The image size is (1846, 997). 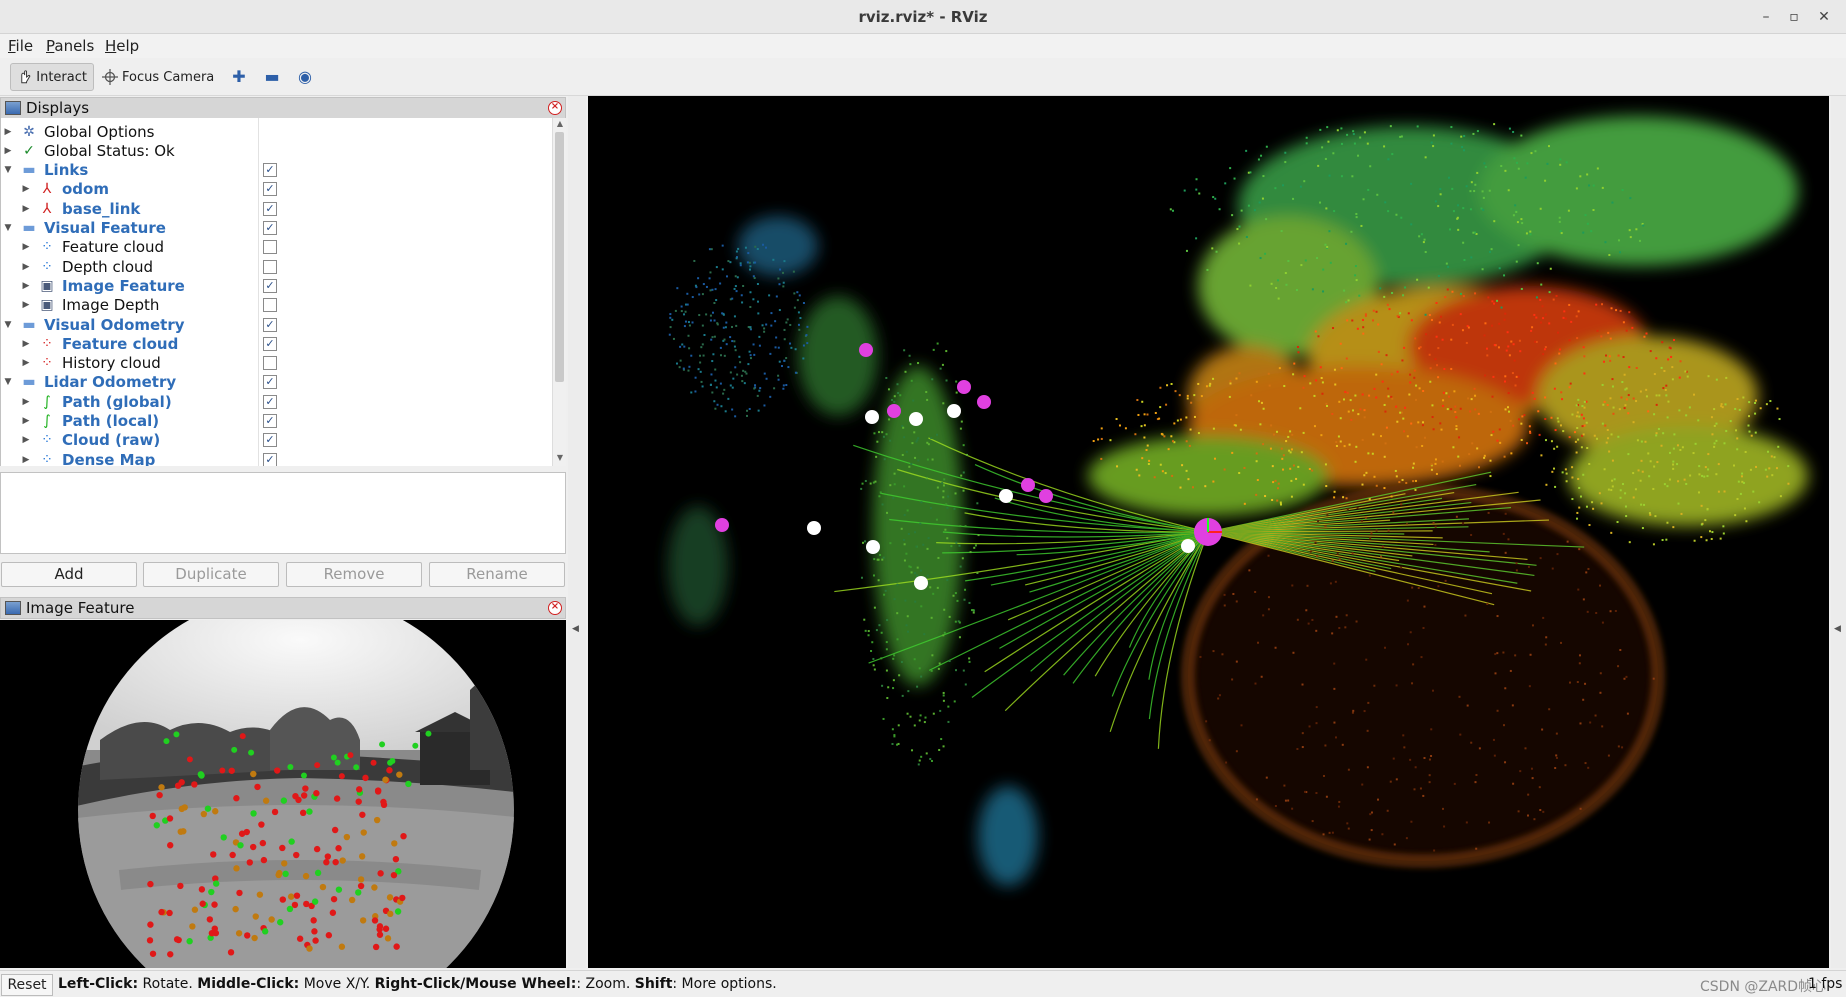 I want to click on display-row: ▼ ▬ Visual Odometry ✓, so click(x=276, y=324).